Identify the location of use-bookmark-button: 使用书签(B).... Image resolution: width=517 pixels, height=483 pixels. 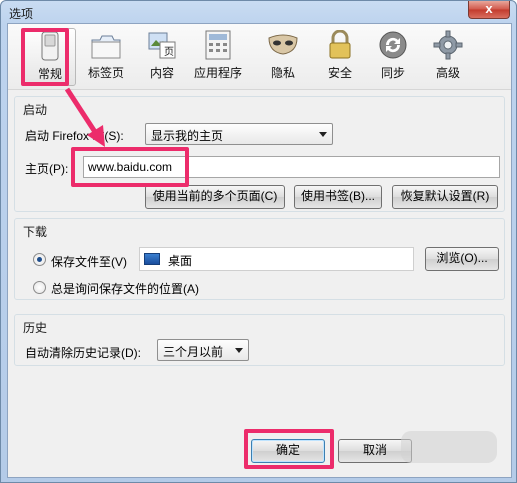
(338, 197).